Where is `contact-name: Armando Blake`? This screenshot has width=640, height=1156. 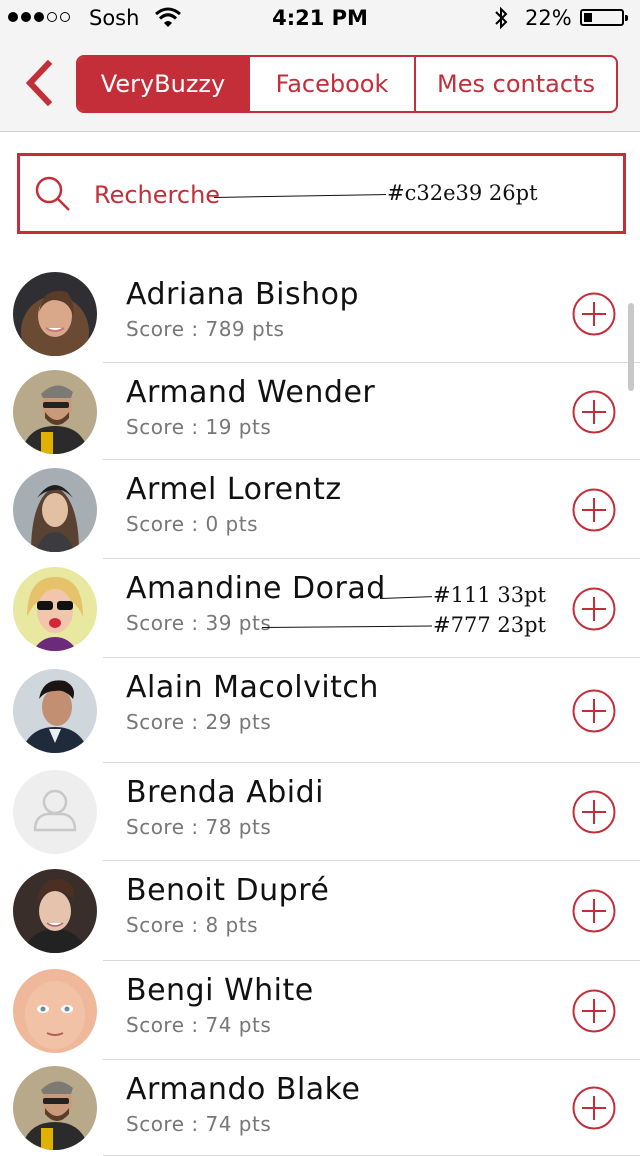 contact-name: Armando Blake is located at coordinates (243, 1089).